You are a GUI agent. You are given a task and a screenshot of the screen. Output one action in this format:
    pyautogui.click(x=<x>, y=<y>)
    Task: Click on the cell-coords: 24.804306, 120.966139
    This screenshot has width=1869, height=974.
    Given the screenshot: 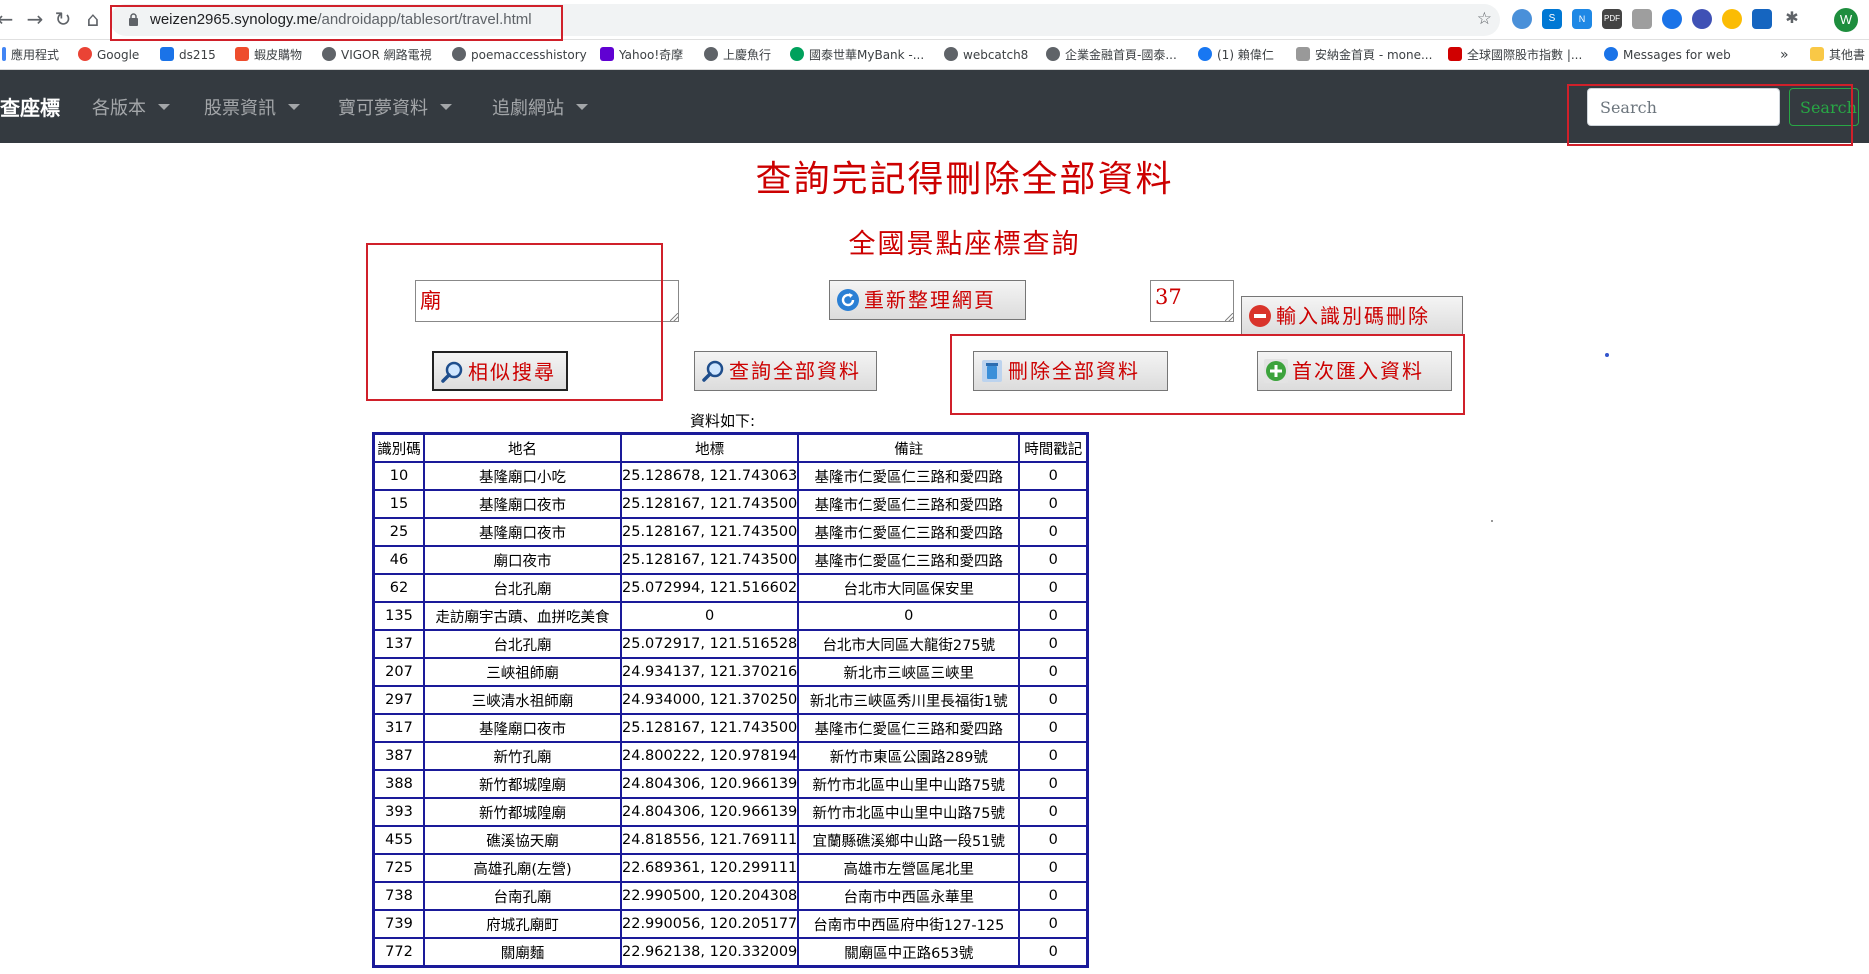 What is the action you would take?
    pyautogui.click(x=710, y=812)
    